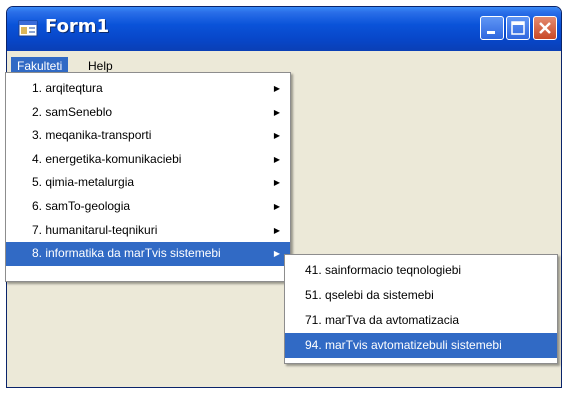 The image size is (566, 394). What do you see at coordinates (77, 26) in the screenshot?
I see `window-title: Form1` at bounding box center [77, 26].